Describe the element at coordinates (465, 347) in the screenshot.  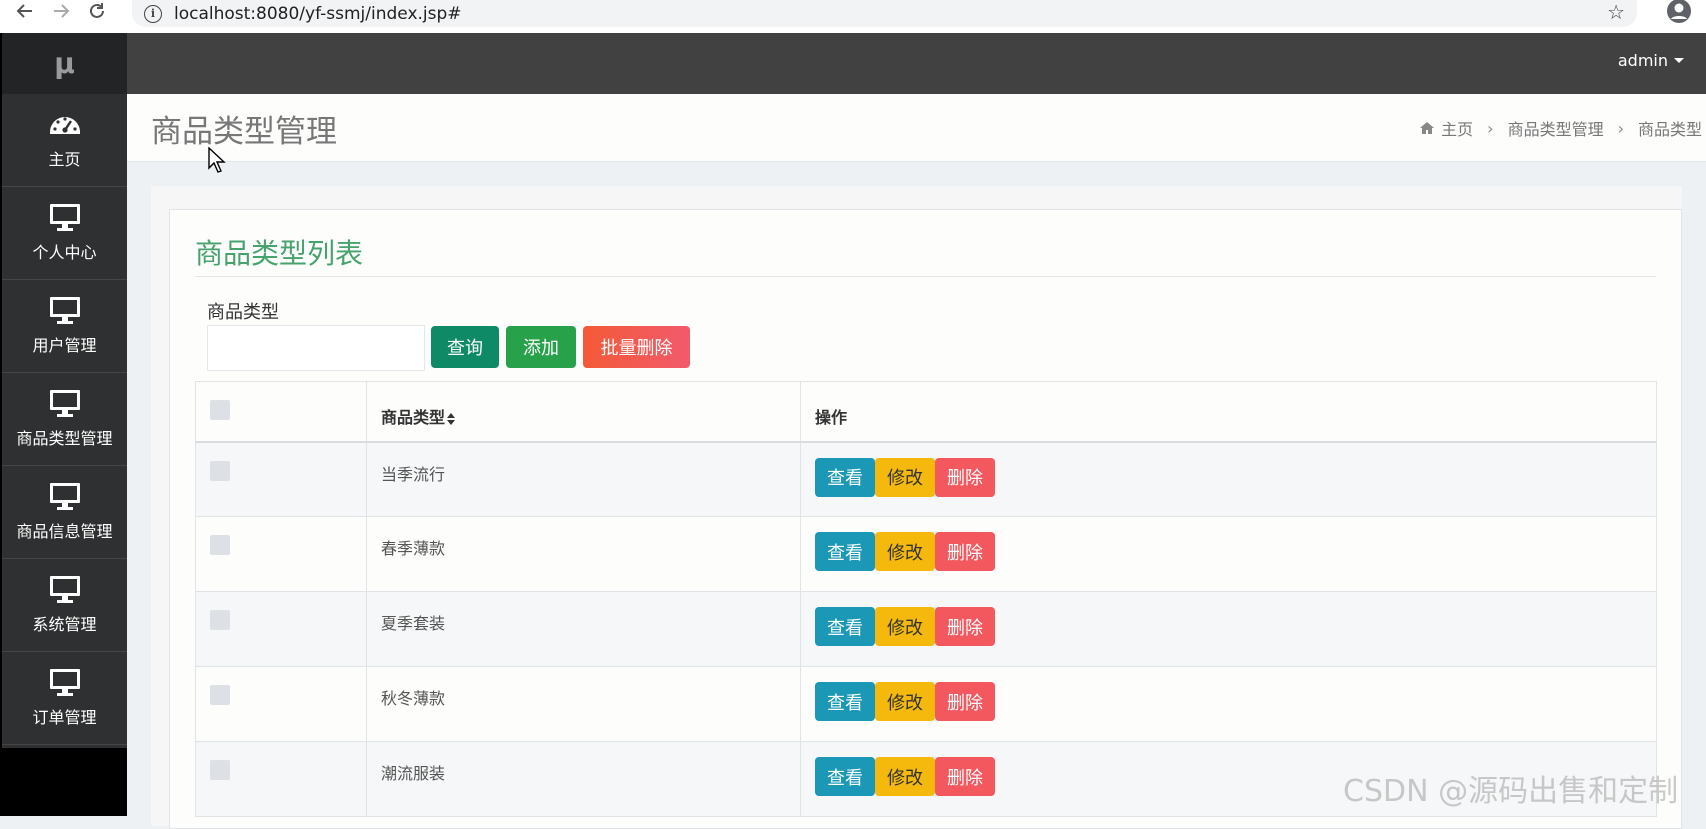
I see `query-button: 查询` at that location.